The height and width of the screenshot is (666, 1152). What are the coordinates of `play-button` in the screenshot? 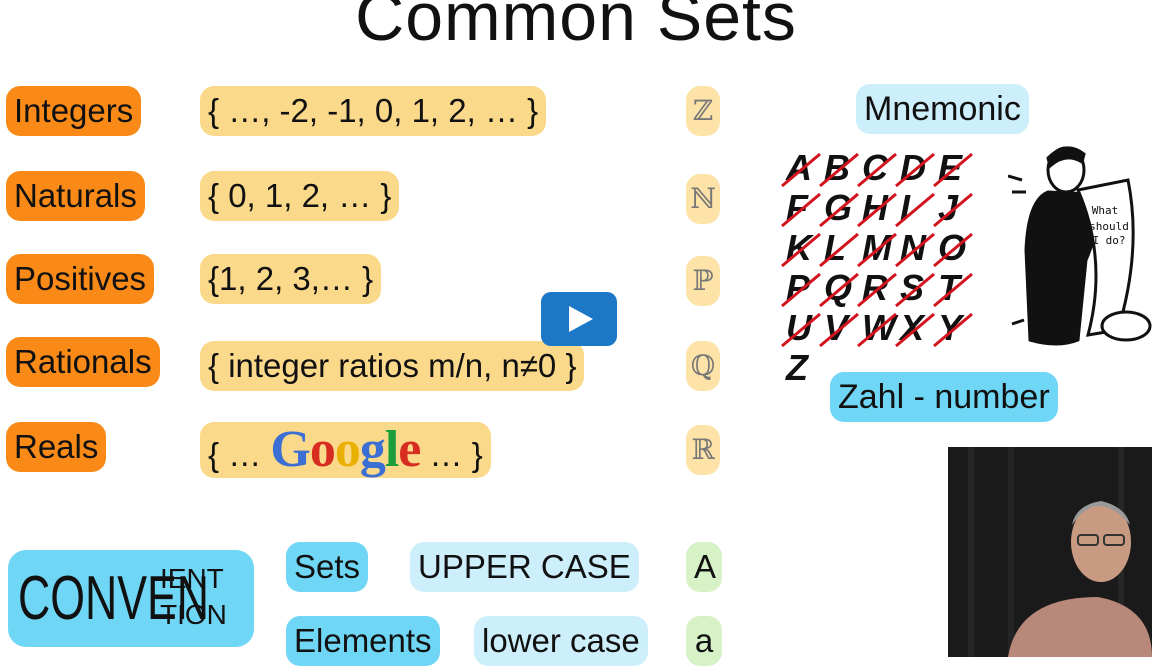 It's located at (579, 319).